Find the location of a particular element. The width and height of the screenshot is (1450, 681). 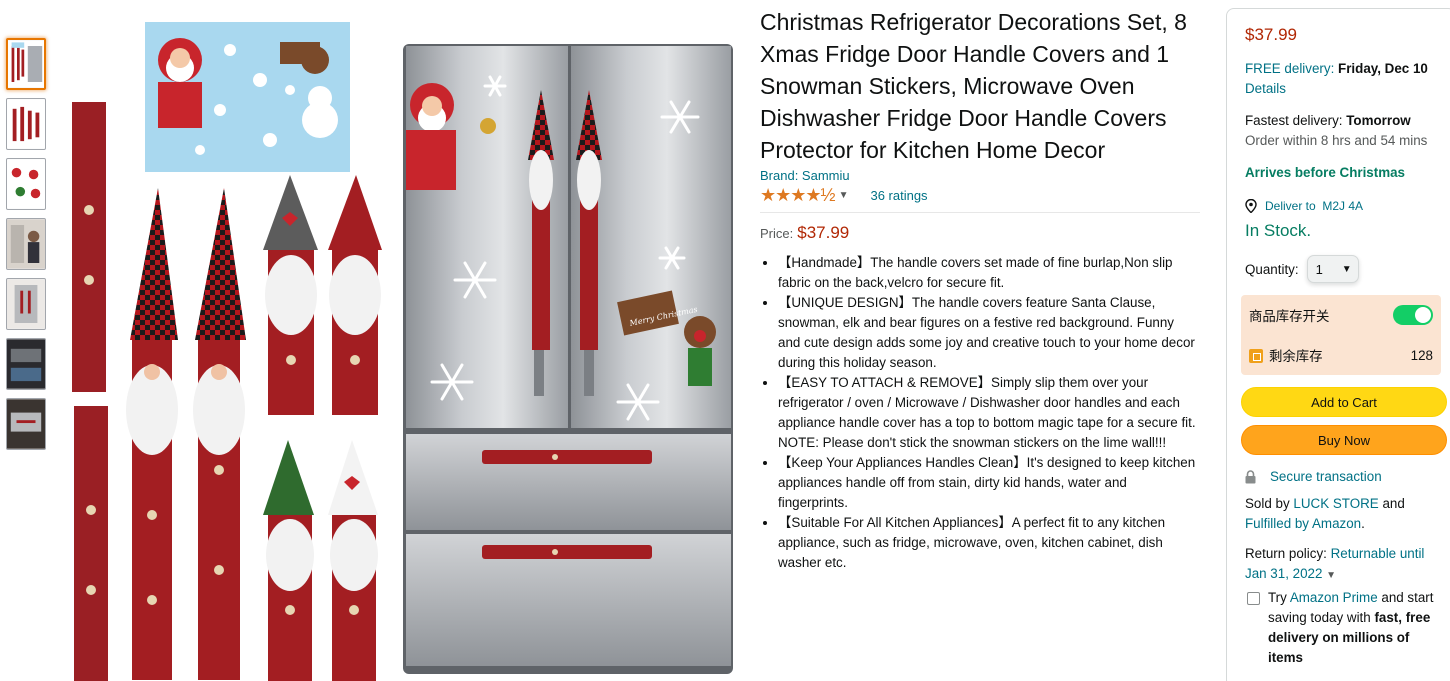

add-to-cart-button: Add to Cart is located at coordinates (1344, 402).